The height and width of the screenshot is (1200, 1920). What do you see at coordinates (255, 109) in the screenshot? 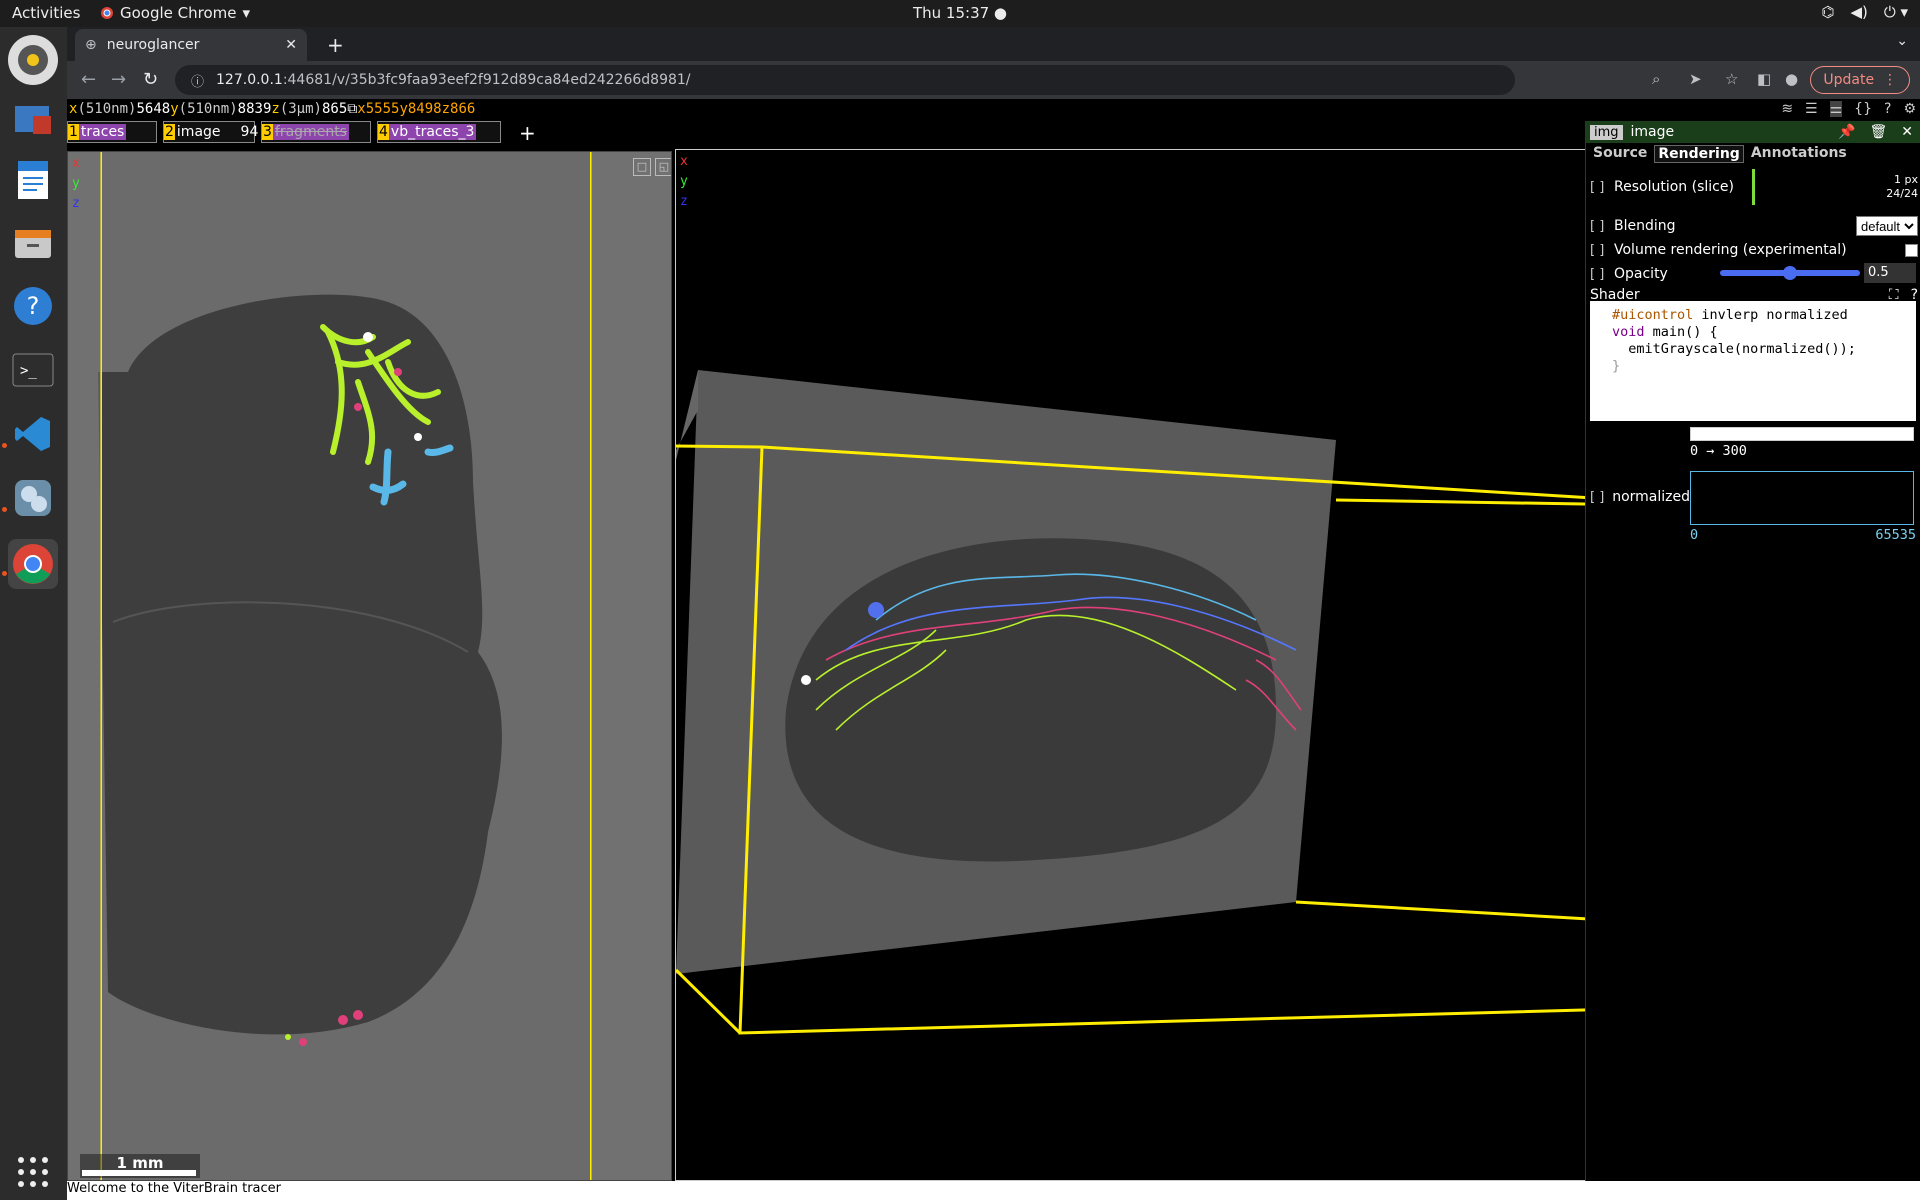
I see `y-coordinate: 8839` at bounding box center [255, 109].